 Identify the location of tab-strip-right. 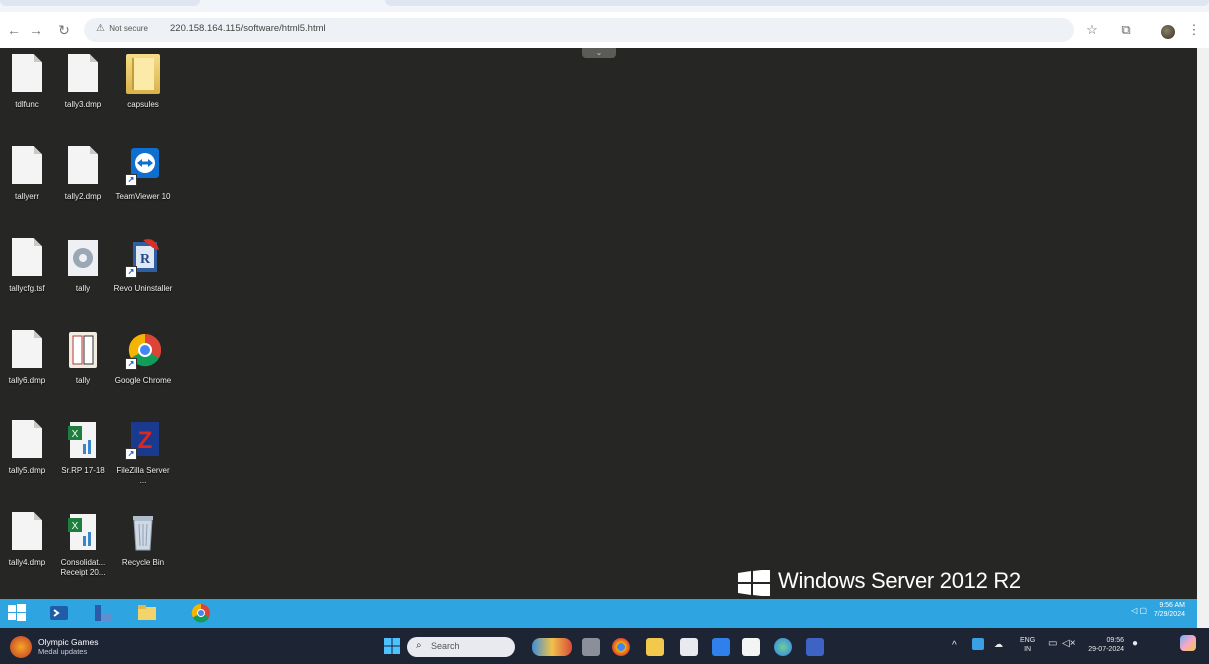
(797, 3).